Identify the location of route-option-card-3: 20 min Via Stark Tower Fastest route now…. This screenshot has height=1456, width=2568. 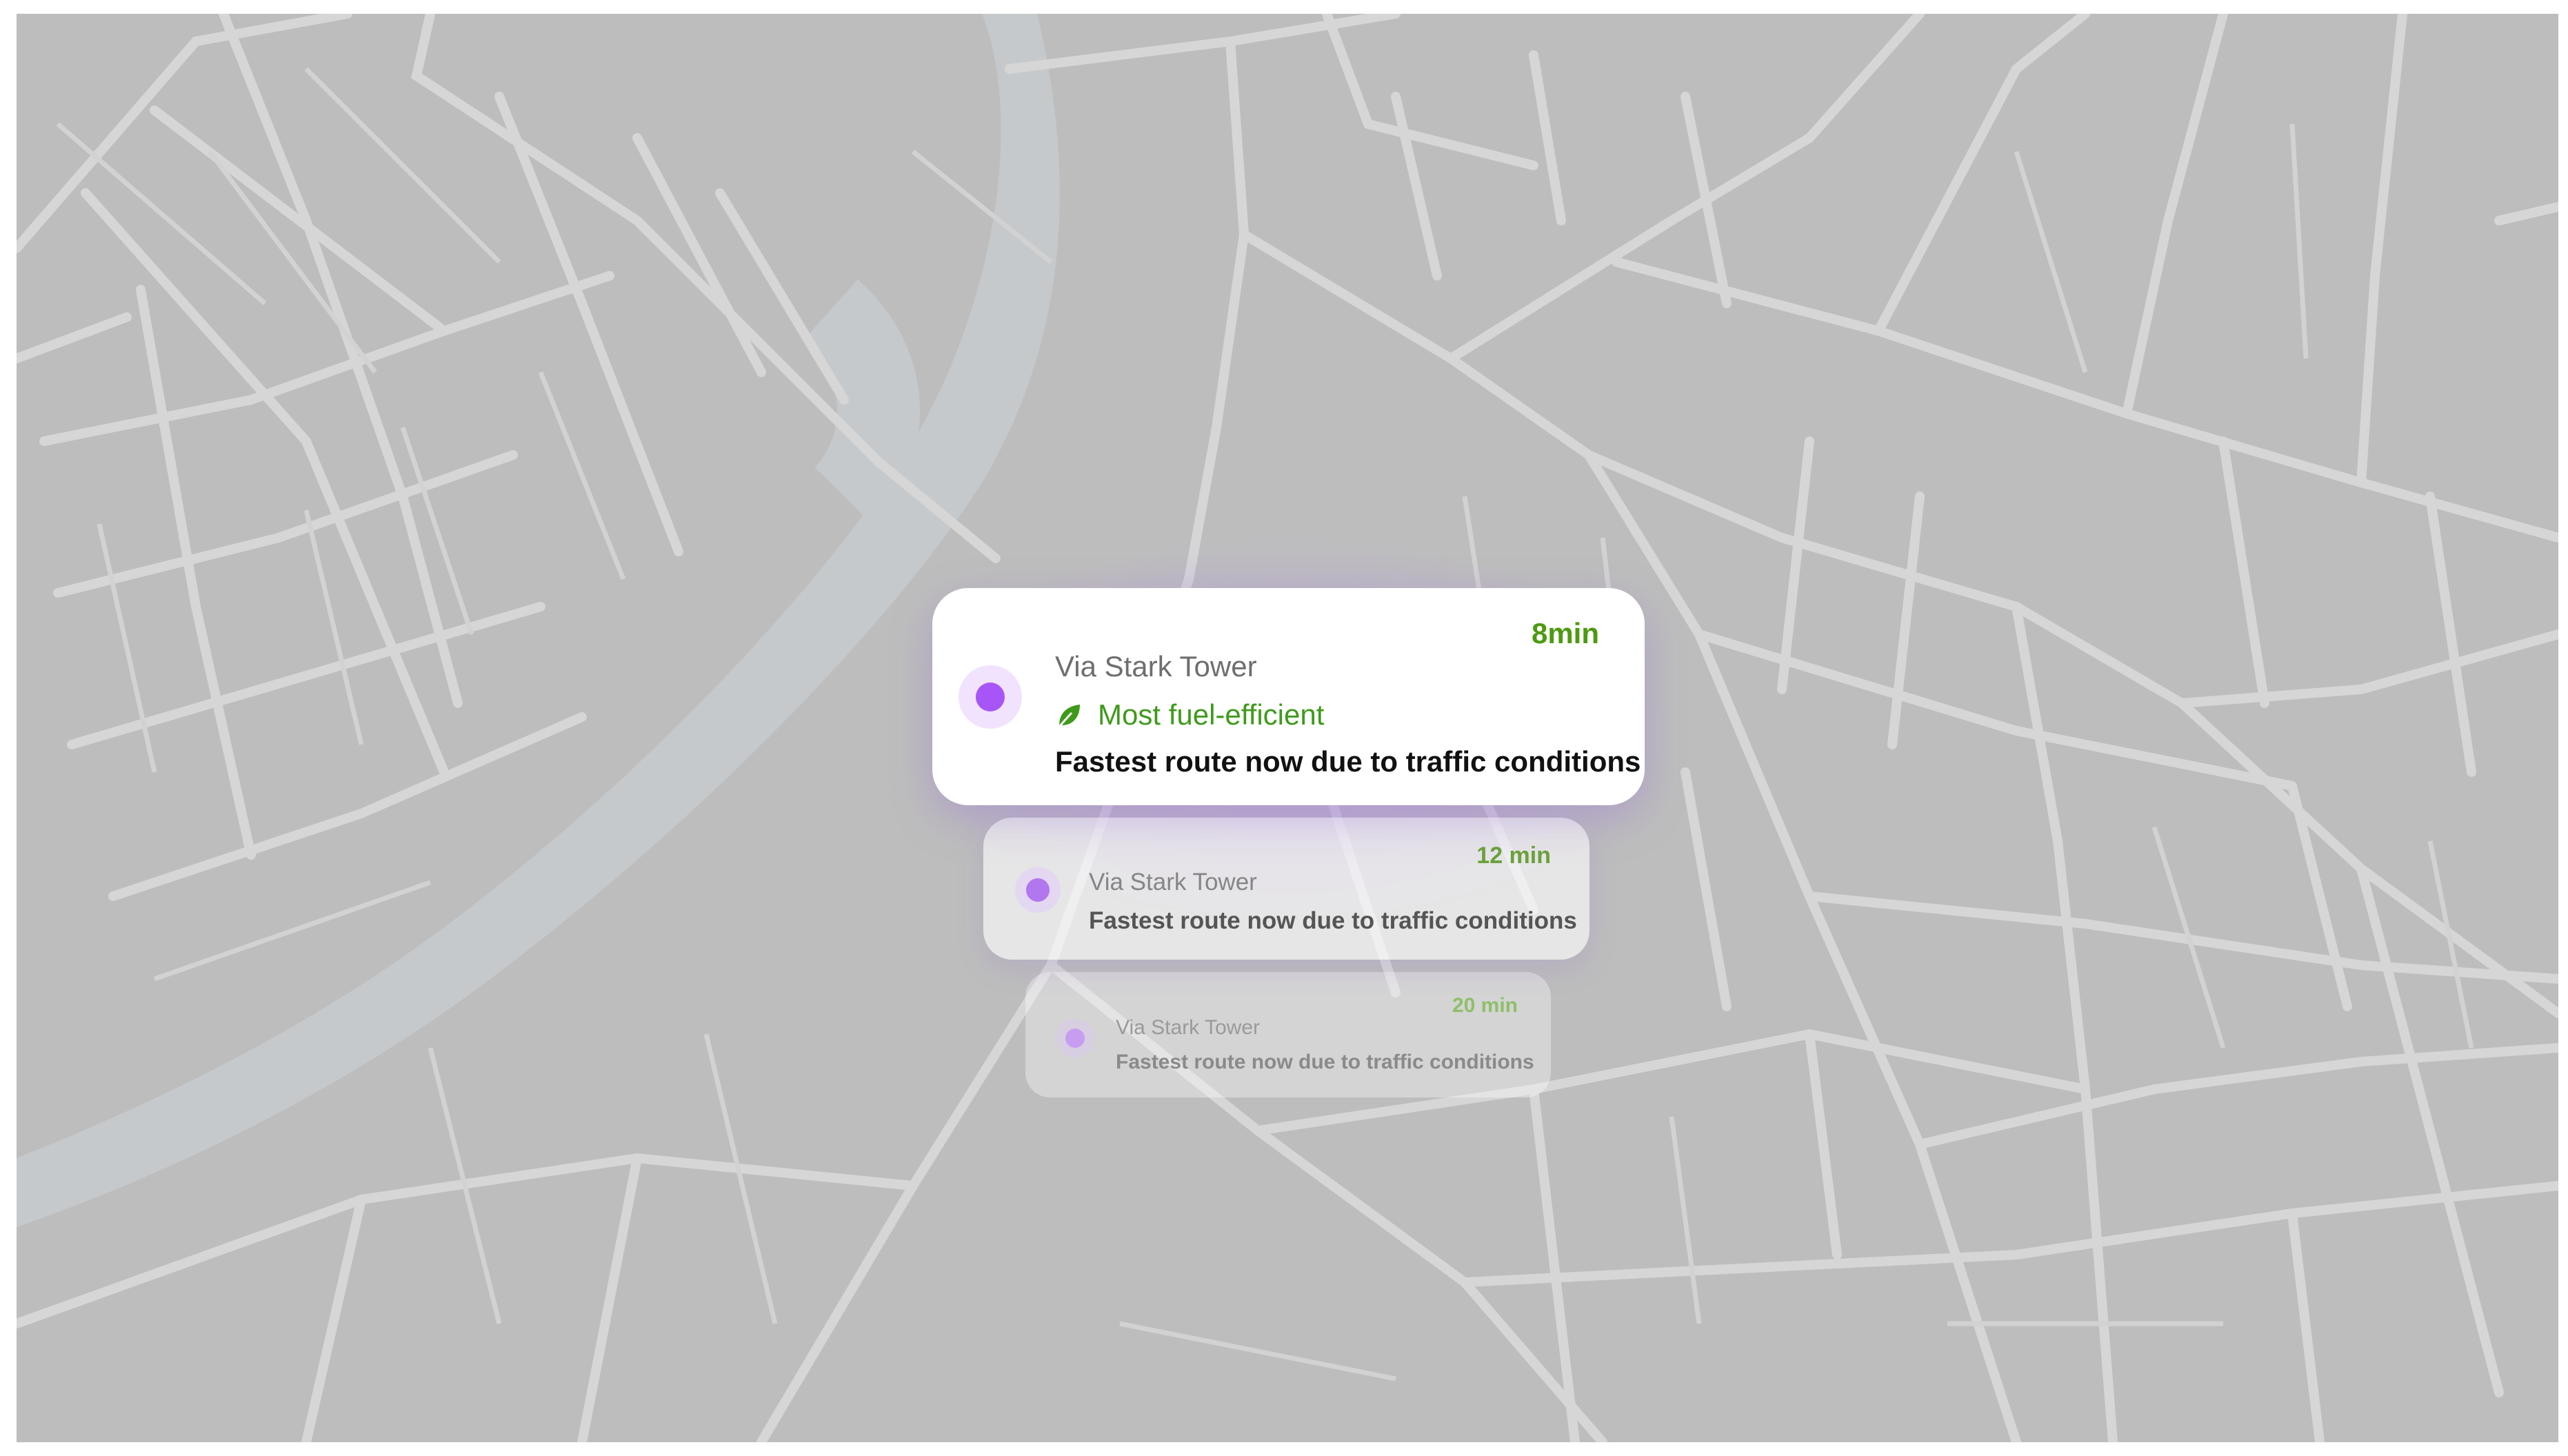
(1288, 1035).